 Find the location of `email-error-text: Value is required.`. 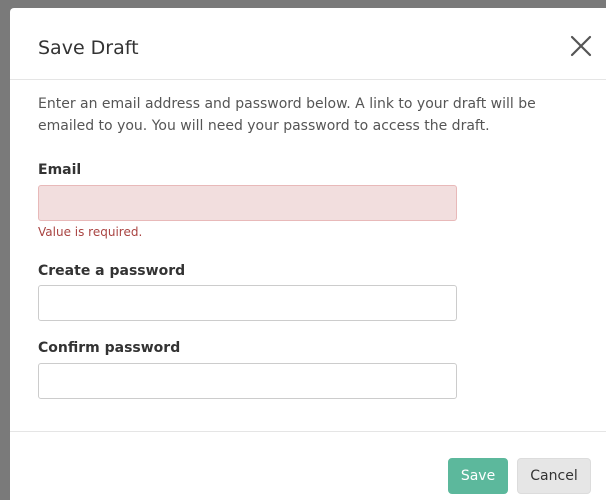

email-error-text: Value is required. is located at coordinates (90, 232).